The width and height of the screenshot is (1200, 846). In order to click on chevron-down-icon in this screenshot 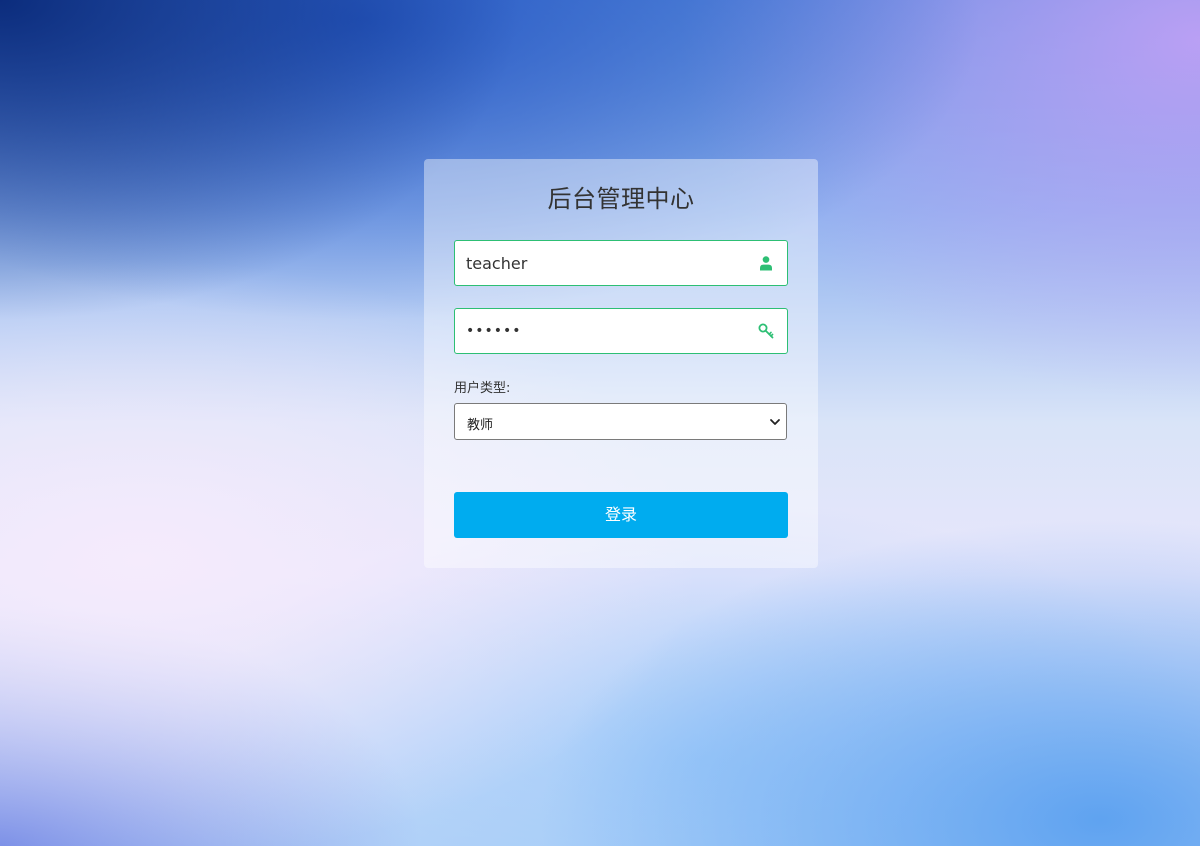, I will do `click(775, 422)`.